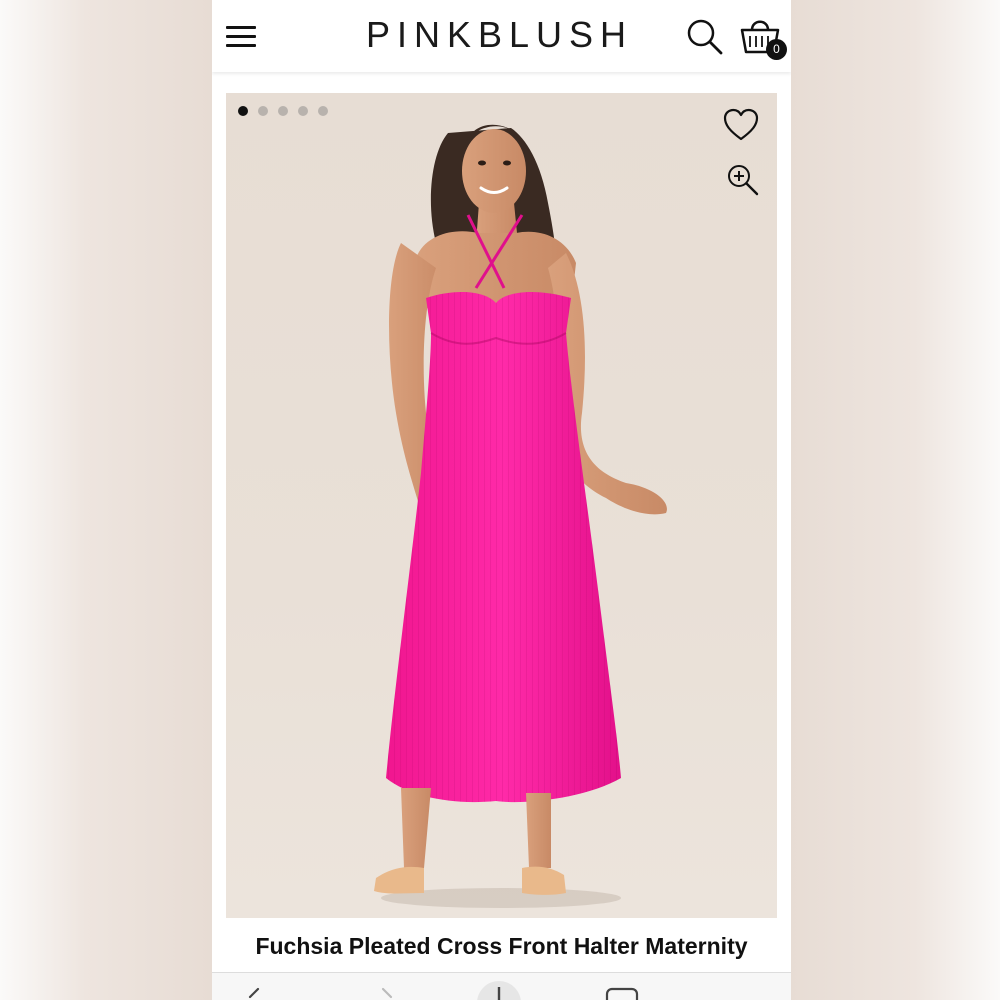 The height and width of the screenshot is (1000, 1000). Describe the element at coordinates (705, 37) in the screenshot. I see `search-icon` at that location.